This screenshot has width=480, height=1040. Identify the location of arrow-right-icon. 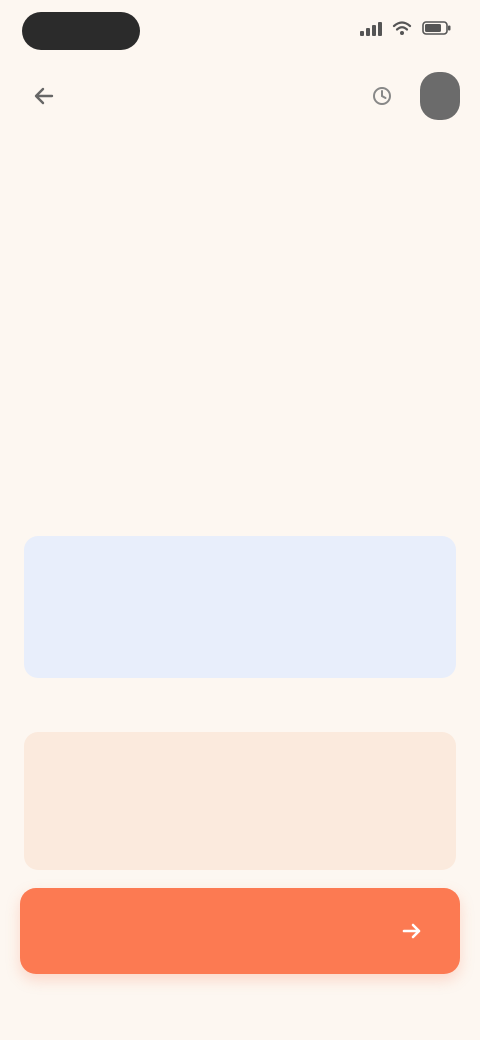
(412, 931).